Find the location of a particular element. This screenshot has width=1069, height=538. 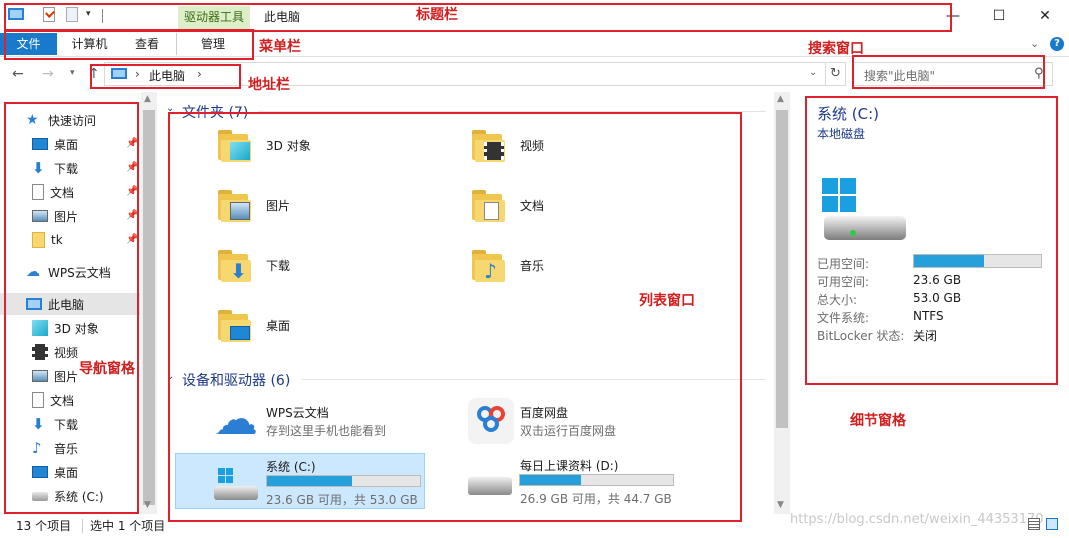

recent-locations-icon: ▾ is located at coordinates (72, 73).